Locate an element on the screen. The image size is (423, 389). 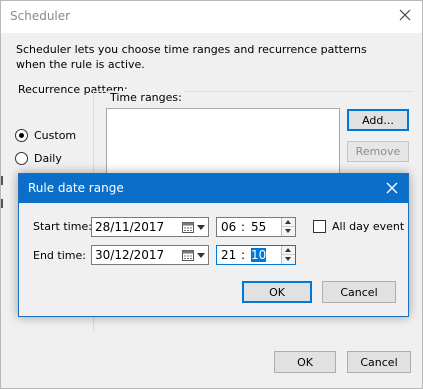
end-time-field: 21 : 10 is located at coordinates (256, 255).